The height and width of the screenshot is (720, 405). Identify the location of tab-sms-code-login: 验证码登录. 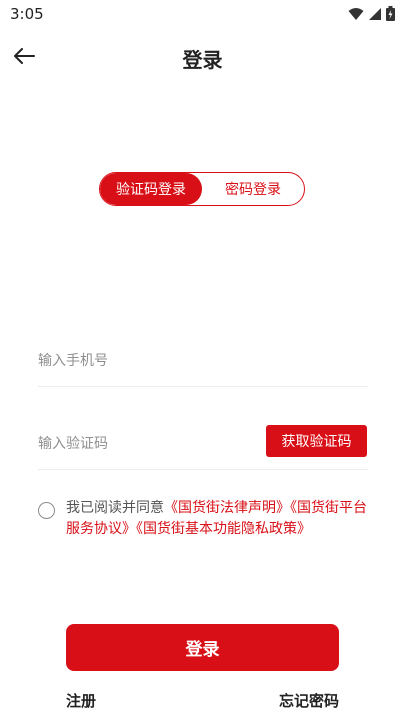
(151, 189).